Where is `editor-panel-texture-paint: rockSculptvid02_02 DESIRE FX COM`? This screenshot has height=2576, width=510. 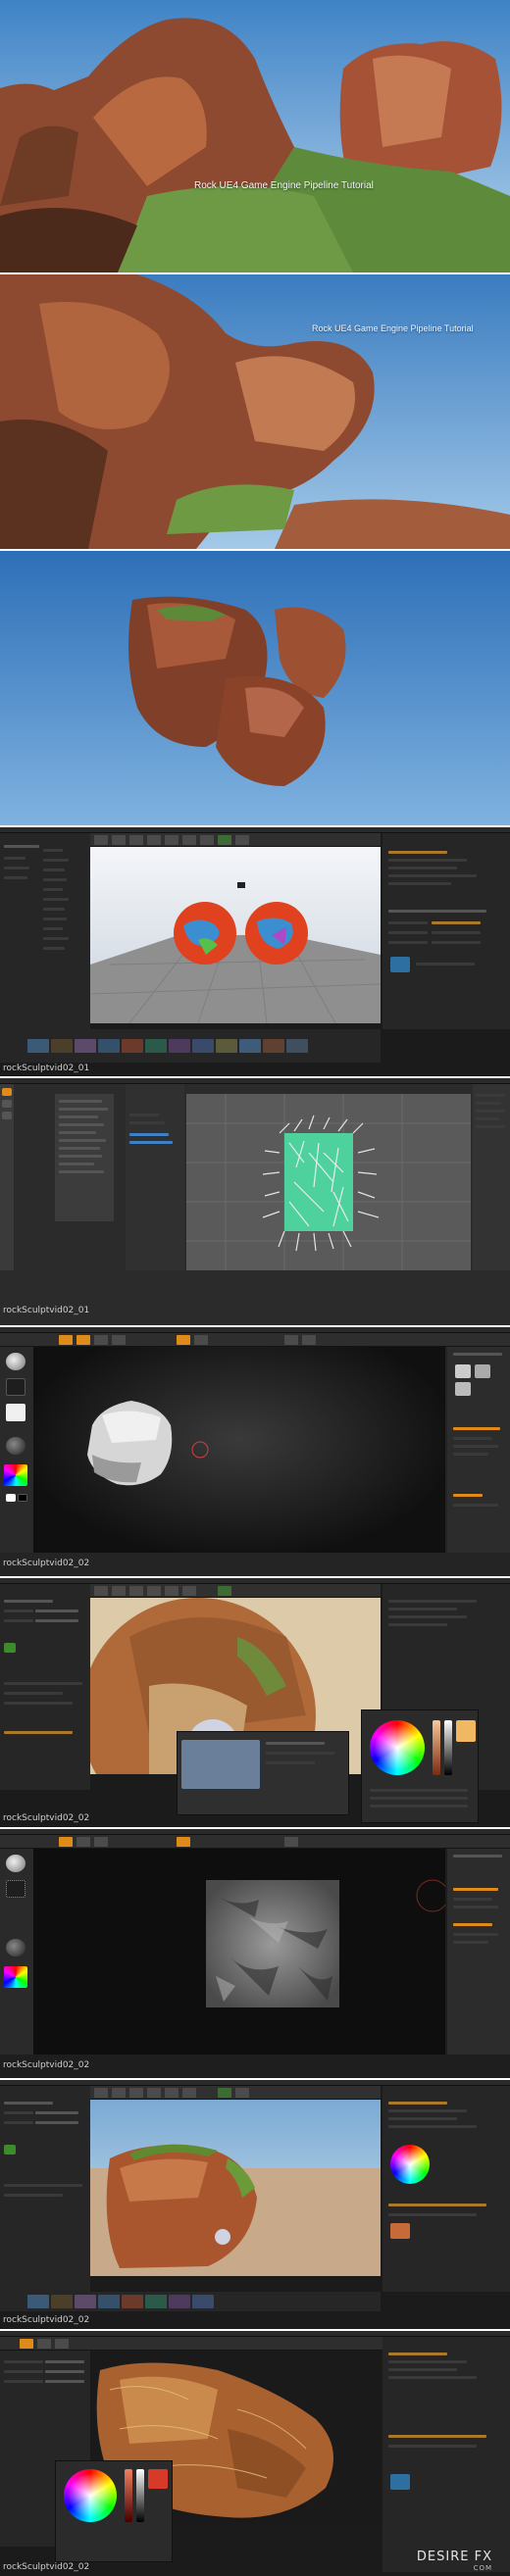
editor-panel-texture-paint: rockSculptvid02_02 DESIRE FX COM is located at coordinates (255, 2453).